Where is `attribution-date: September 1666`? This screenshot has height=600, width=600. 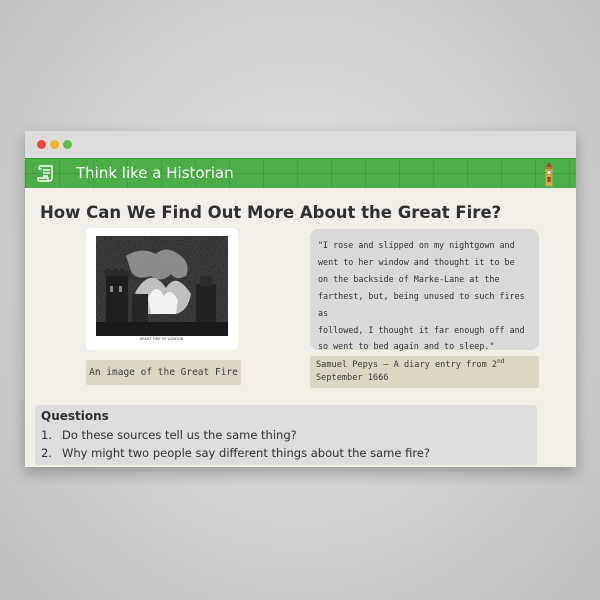
attribution-date: September 1666 is located at coordinates (352, 378).